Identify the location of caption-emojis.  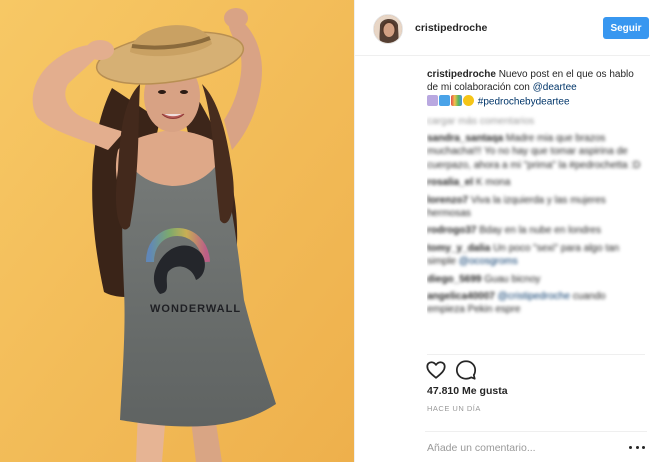
(451, 101).